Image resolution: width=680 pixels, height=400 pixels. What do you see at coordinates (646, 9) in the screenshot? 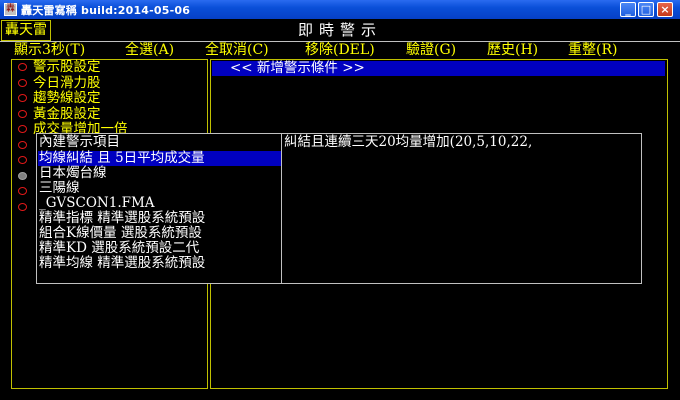
I see `maximize-button: □` at bounding box center [646, 9].